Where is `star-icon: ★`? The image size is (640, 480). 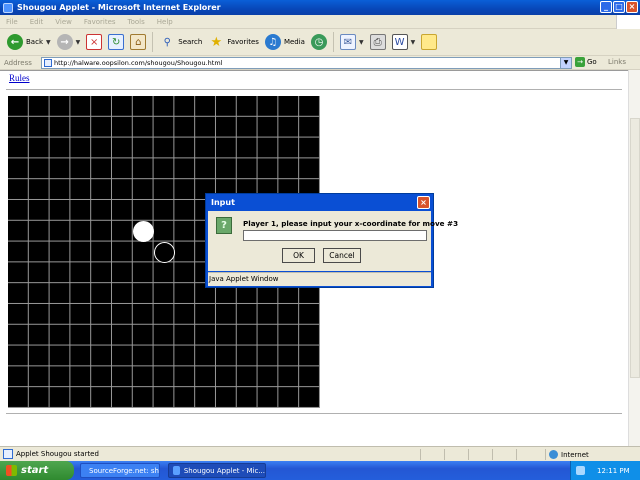
star-icon: ★ is located at coordinates (216, 42).